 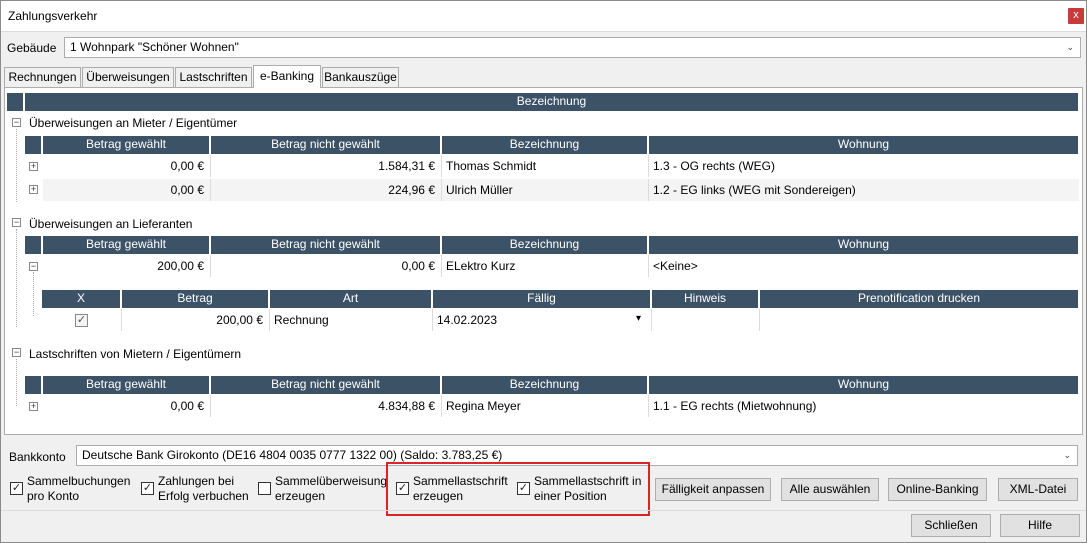 What do you see at coordinates (402, 488) in the screenshot?
I see `sammellastschrift-checkbox: ✓` at bounding box center [402, 488].